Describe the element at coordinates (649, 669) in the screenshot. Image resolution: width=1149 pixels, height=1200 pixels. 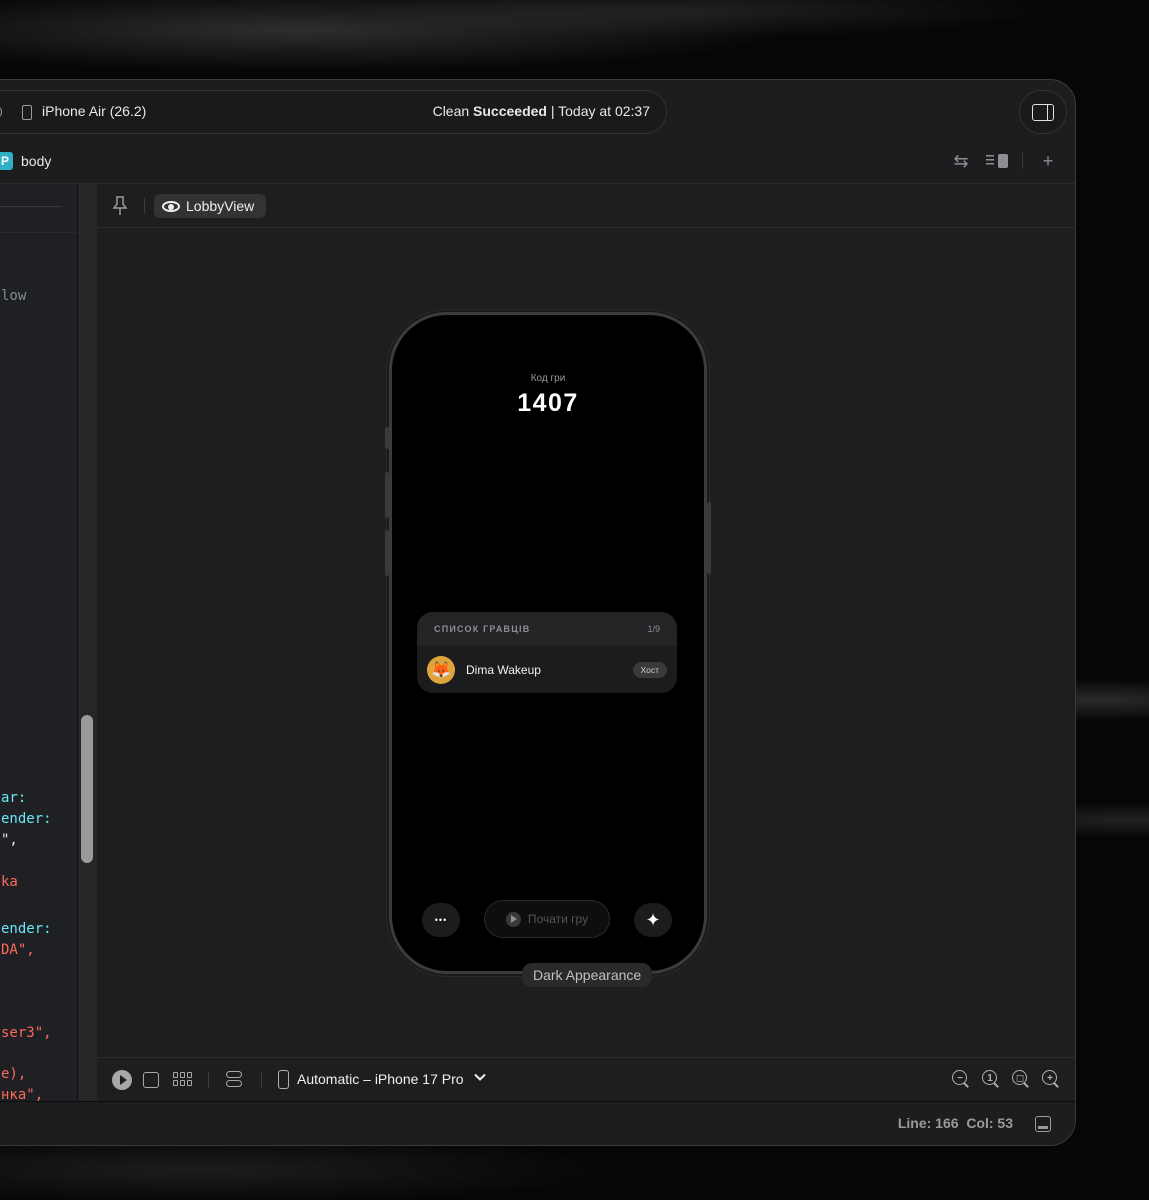
I see `host-badge: Хост` at that location.